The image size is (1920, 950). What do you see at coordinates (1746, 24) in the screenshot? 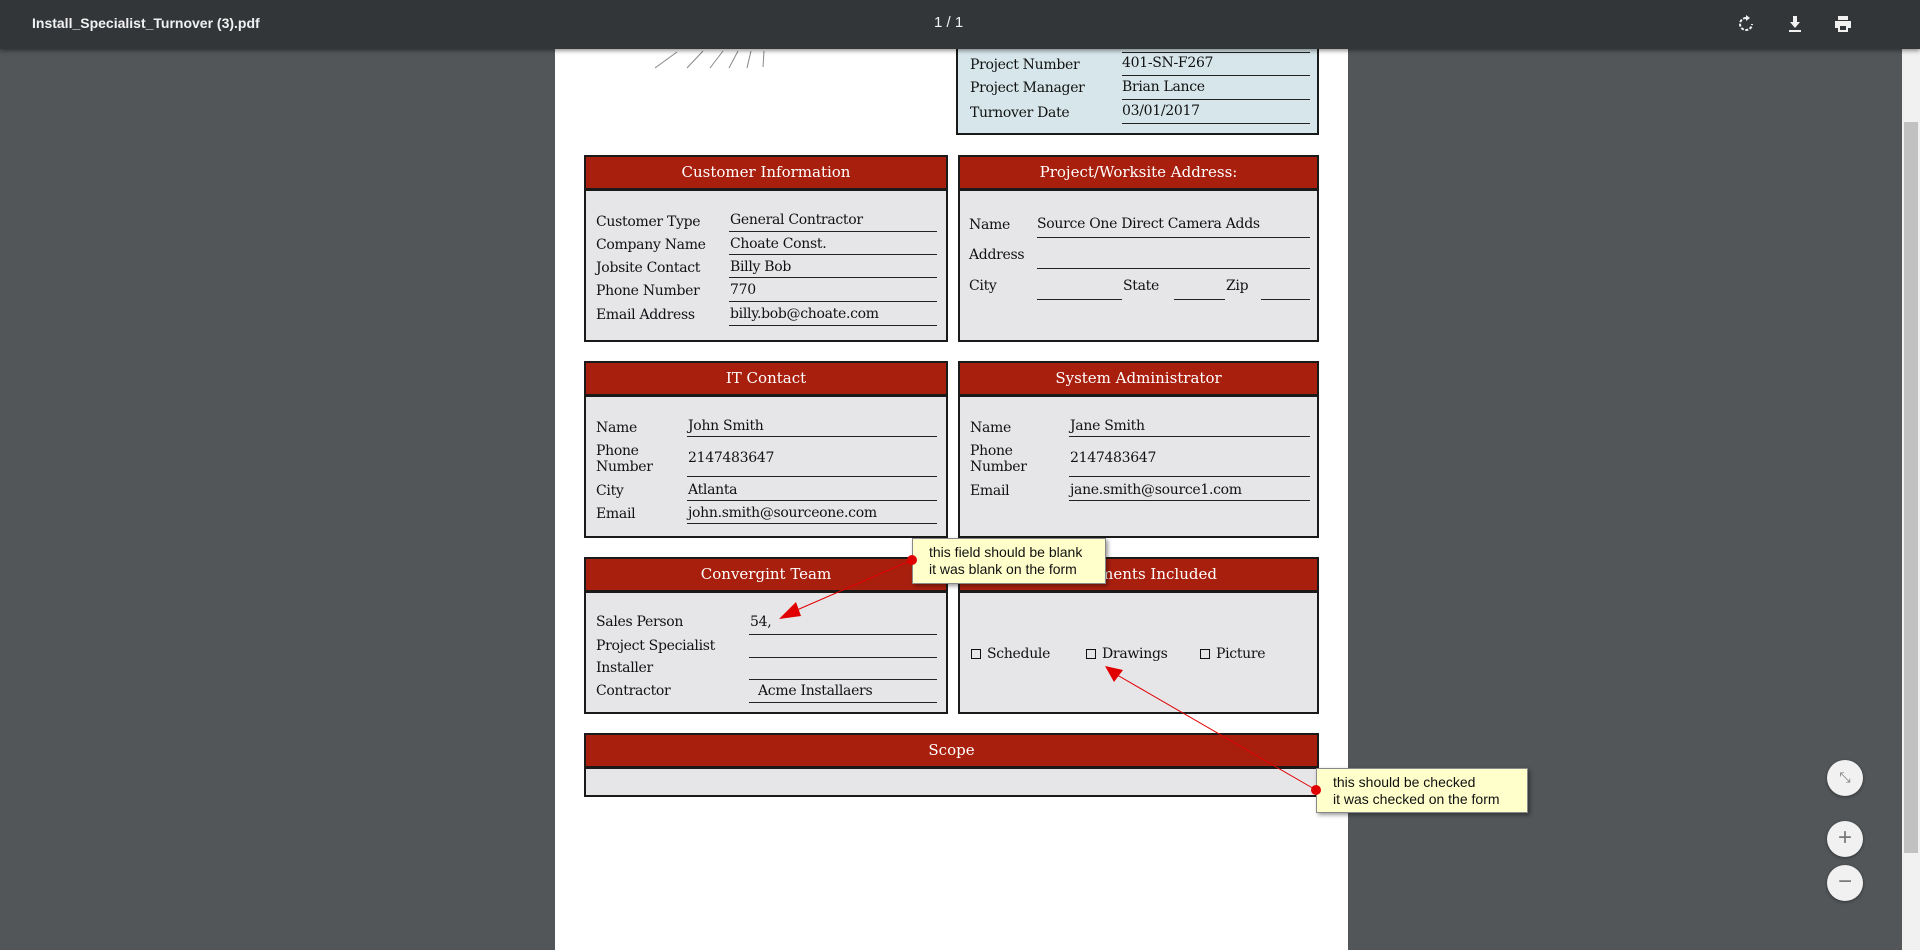
I see `rotate-icon` at bounding box center [1746, 24].